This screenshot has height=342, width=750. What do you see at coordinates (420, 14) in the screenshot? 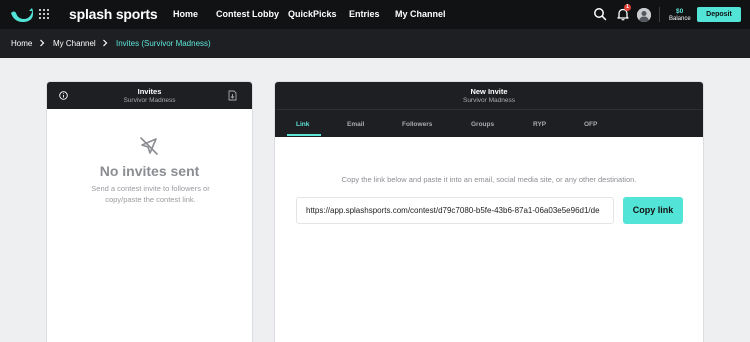
I see `nav-my-channel: My Channel` at bounding box center [420, 14].